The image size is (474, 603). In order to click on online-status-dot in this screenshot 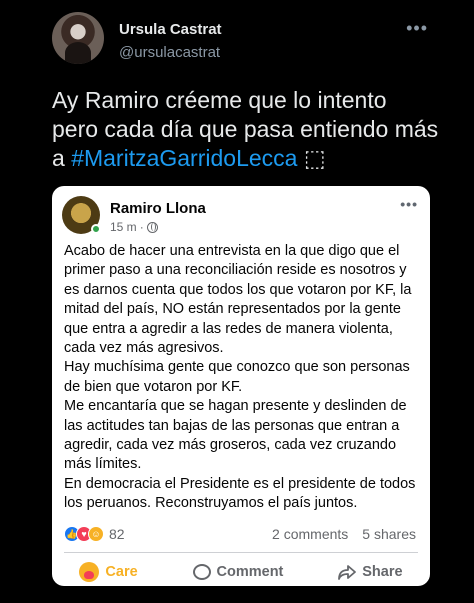, I will do `click(96, 229)`.